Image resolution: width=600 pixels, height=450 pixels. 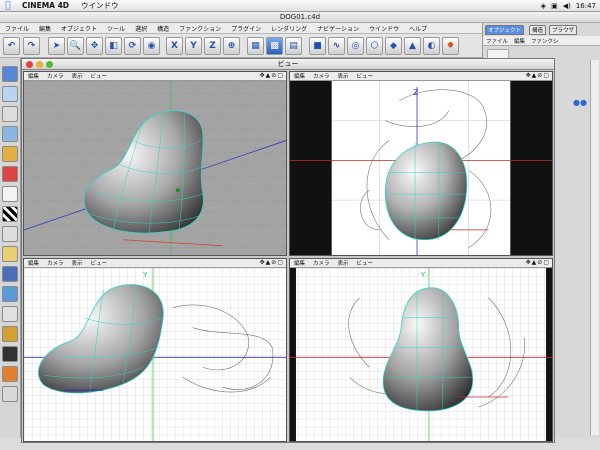 What do you see at coordinates (231, 46) in the screenshot?
I see `coord-system-icon: ⊕` at bounding box center [231, 46].